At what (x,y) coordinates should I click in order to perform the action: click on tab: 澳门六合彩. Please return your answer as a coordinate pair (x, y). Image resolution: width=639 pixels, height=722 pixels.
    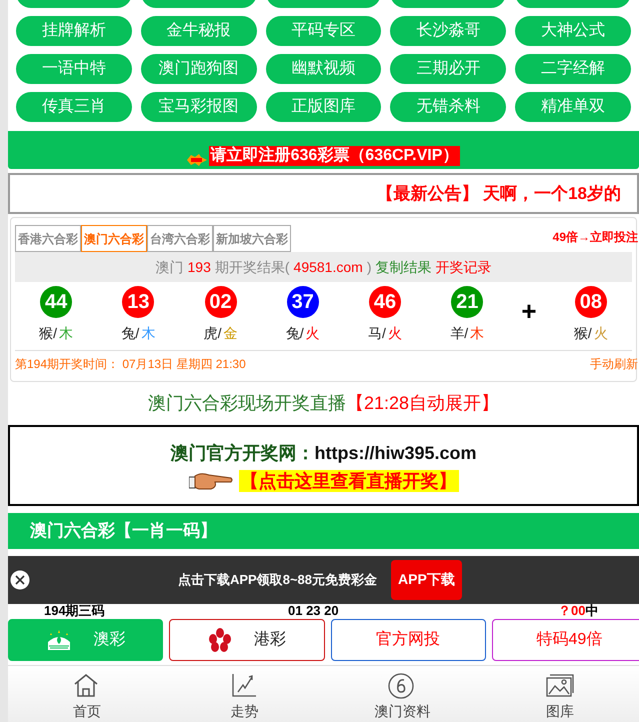
    Looking at the image, I should click on (114, 238).